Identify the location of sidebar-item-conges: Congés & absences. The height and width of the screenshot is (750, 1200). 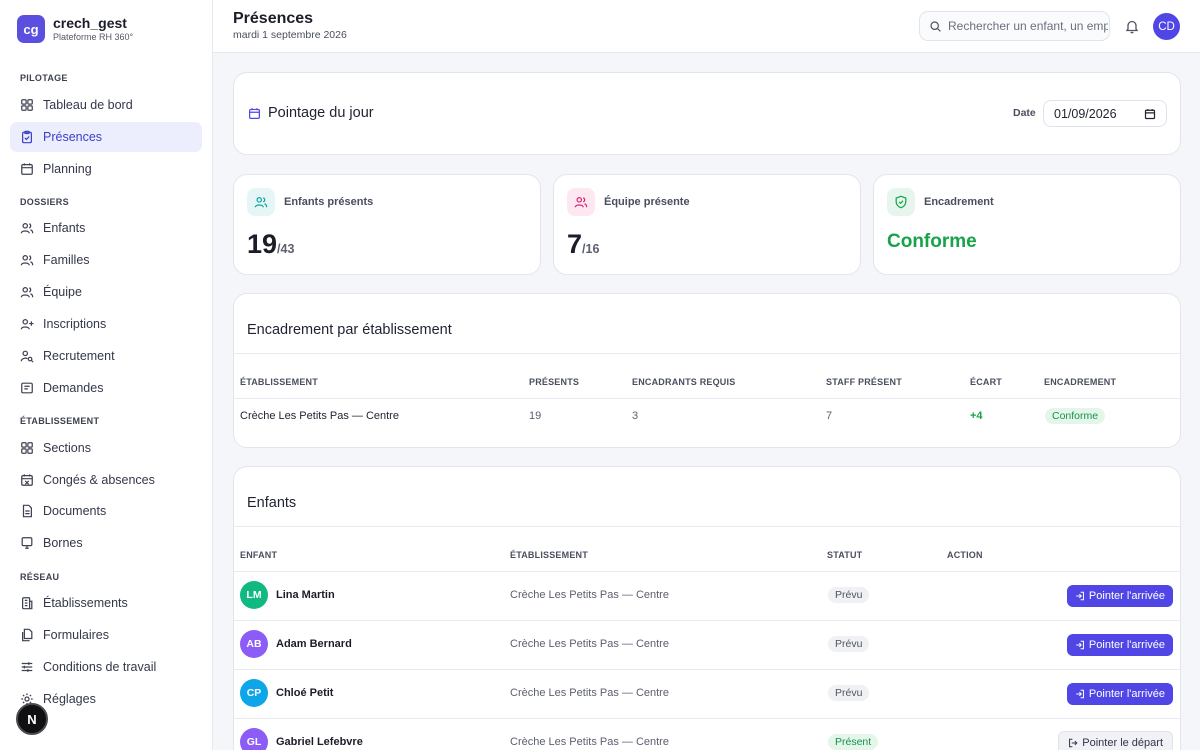
(106, 480).